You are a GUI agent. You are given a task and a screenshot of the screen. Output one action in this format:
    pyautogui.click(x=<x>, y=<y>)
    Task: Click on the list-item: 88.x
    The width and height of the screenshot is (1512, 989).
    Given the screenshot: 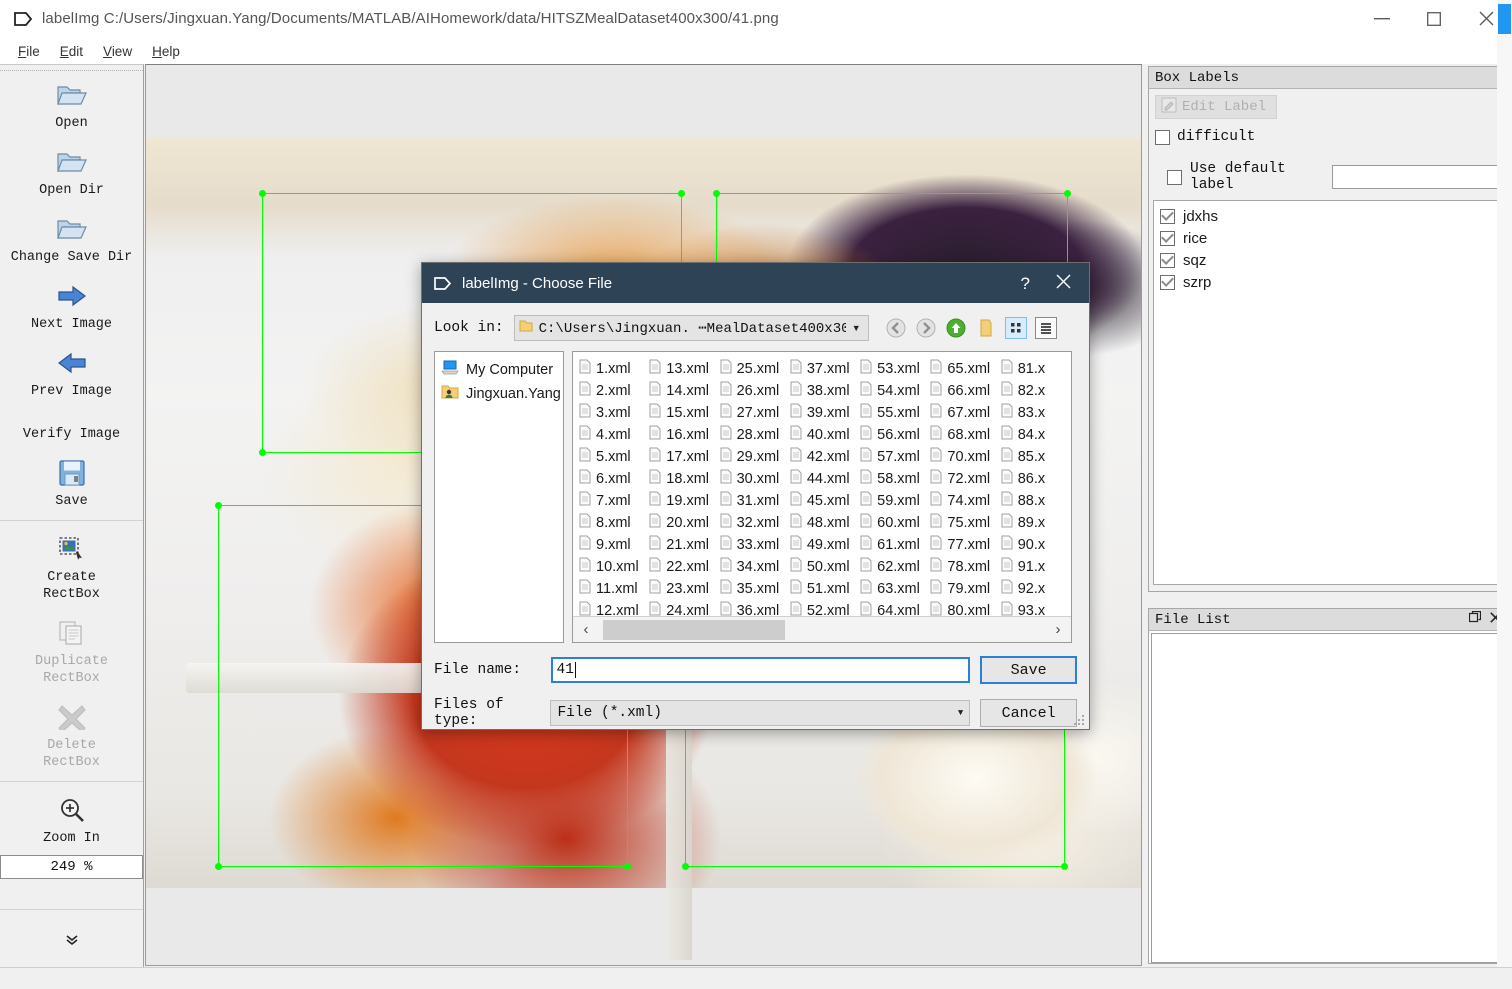 What is the action you would take?
    pyautogui.click(x=1036, y=501)
    